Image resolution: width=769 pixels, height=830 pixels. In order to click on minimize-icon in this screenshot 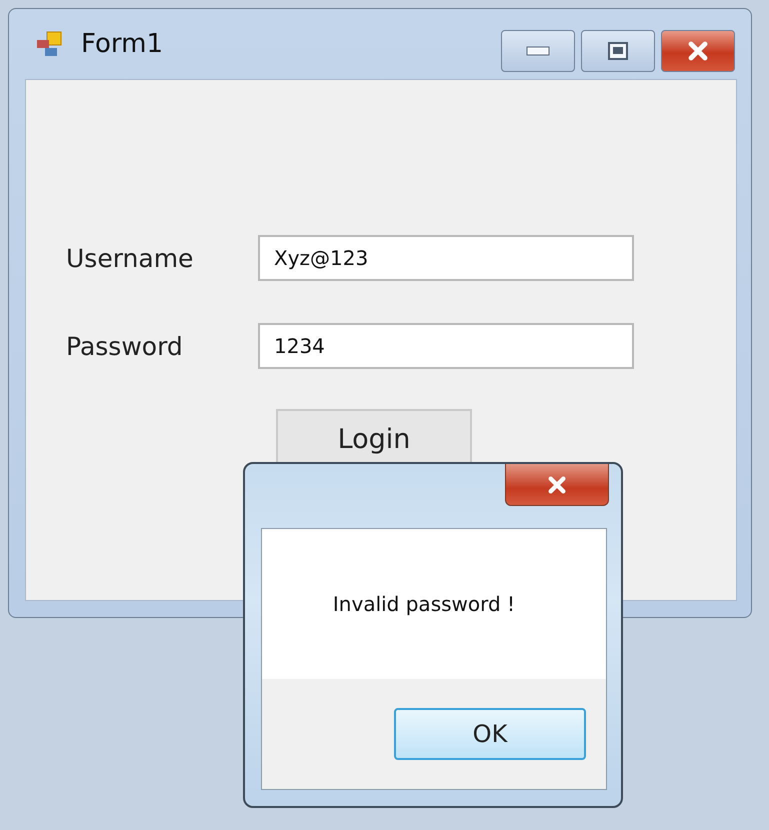, I will do `click(538, 51)`.